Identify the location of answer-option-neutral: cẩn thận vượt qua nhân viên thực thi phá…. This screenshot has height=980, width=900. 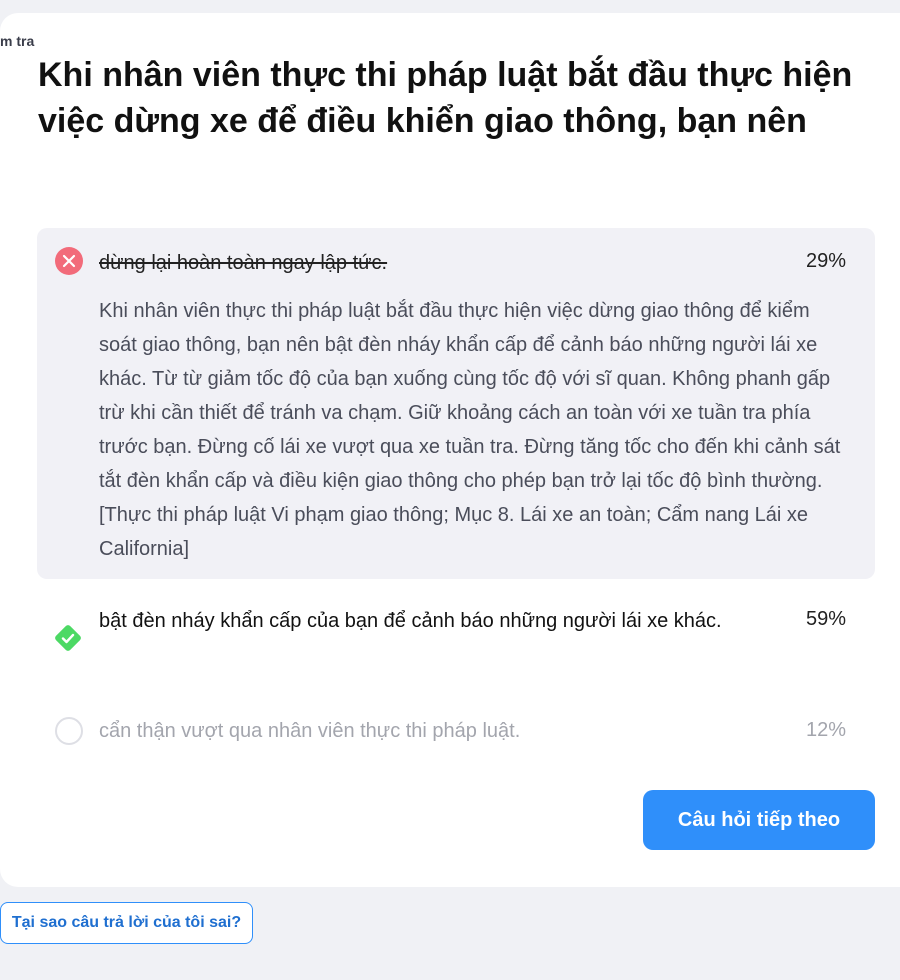
(309, 731).